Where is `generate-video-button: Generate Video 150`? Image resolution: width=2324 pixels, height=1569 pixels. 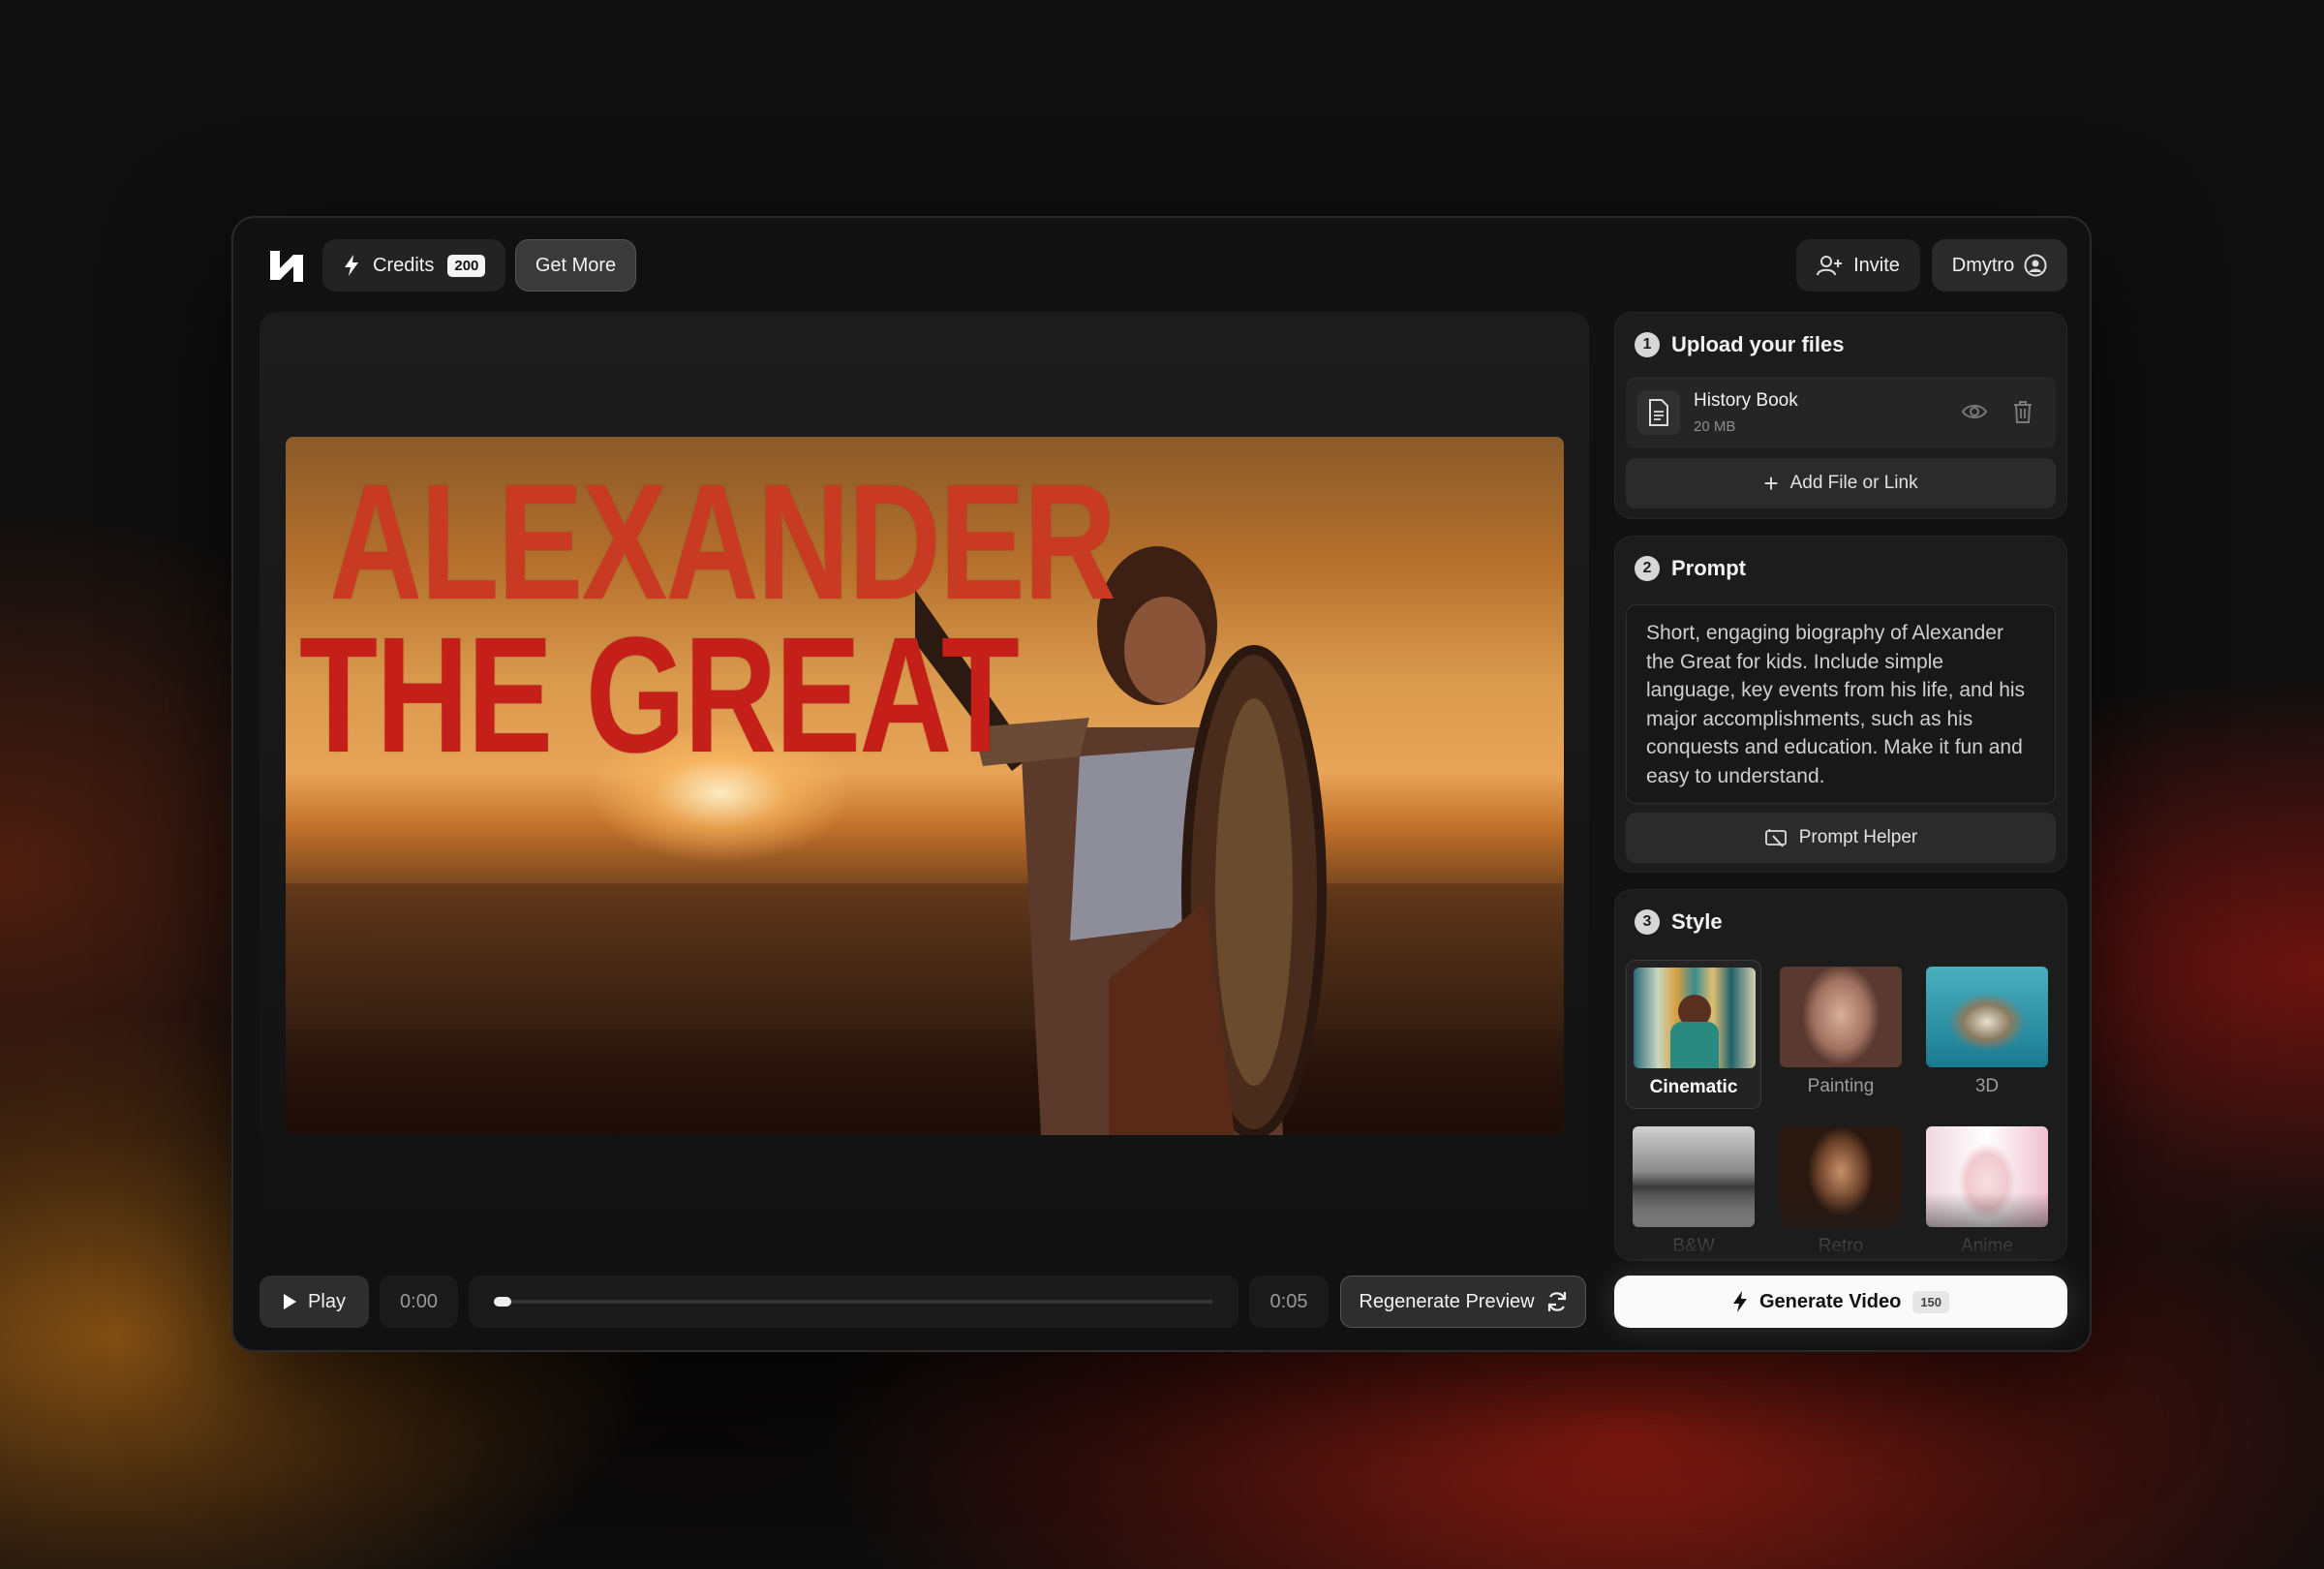 generate-video-button: Generate Video 150 is located at coordinates (1841, 1302).